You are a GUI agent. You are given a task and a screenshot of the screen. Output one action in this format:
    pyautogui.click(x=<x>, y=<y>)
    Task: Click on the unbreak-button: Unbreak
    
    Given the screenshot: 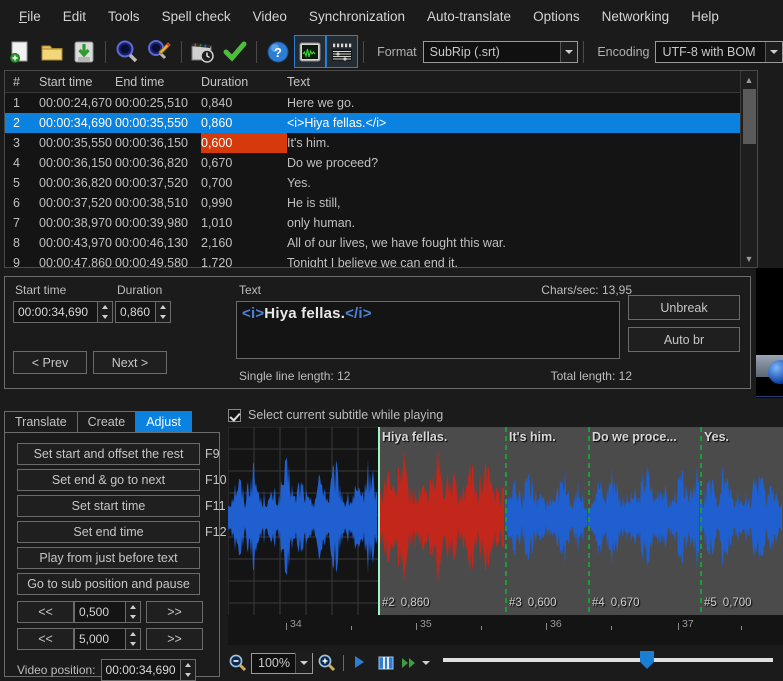 What is the action you would take?
    pyautogui.click(x=684, y=307)
    